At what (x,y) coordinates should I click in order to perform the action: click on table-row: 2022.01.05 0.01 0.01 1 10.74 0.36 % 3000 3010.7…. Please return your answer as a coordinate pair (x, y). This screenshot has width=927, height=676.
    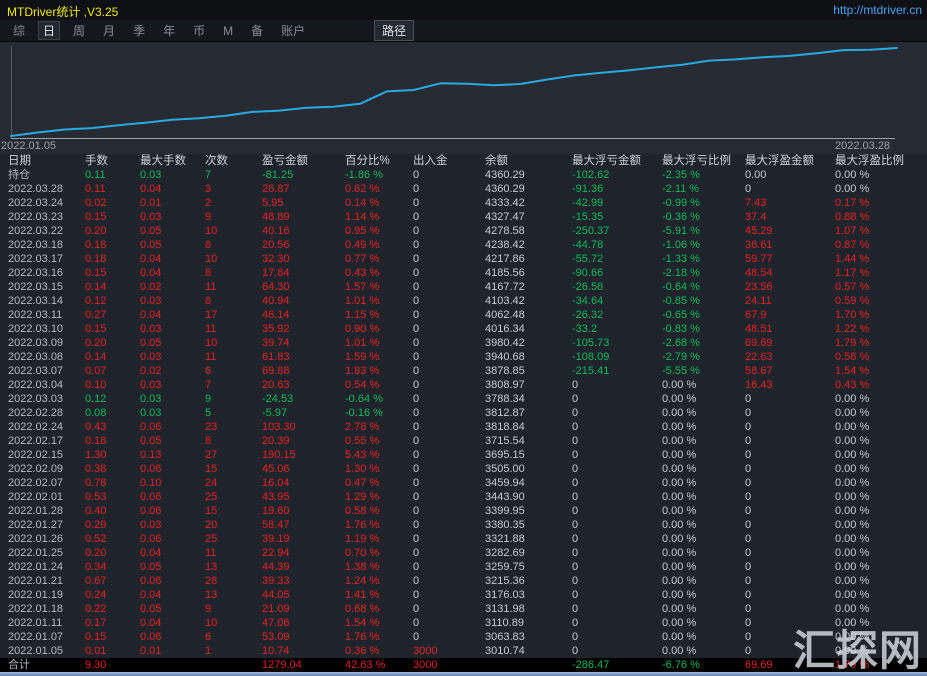
    Looking at the image, I should click on (463, 651).